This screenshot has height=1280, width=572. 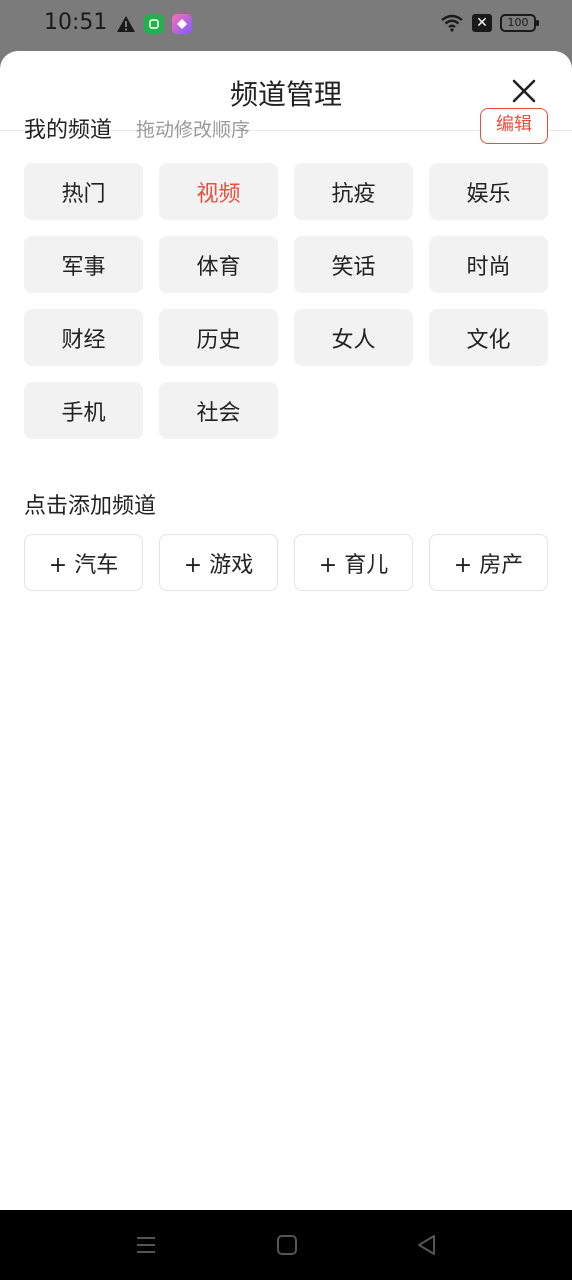 What do you see at coordinates (285, 94) in the screenshot?
I see `sheet-title: 频道管理` at bounding box center [285, 94].